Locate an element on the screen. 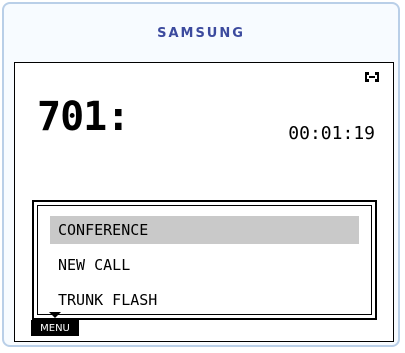  menu-item-label: TRUNK FLASH is located at coordinates (108, 300).